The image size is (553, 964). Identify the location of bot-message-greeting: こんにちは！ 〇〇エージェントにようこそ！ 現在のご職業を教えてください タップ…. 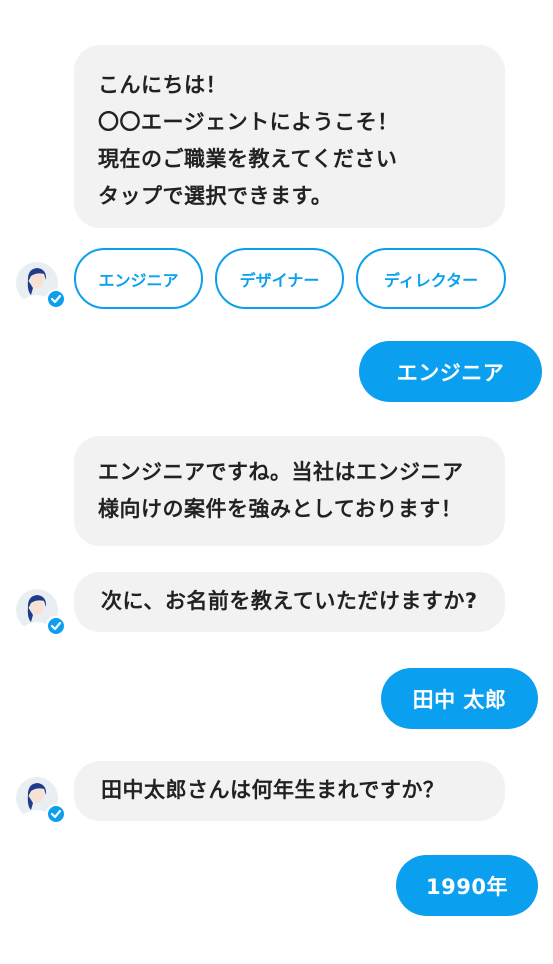
(289, 136).